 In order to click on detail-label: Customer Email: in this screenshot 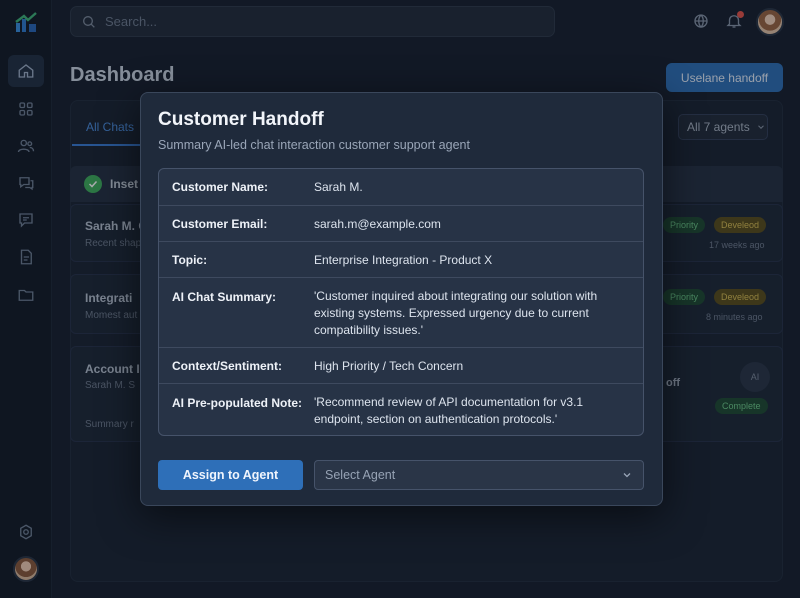, I will do `click(220, 224)`.